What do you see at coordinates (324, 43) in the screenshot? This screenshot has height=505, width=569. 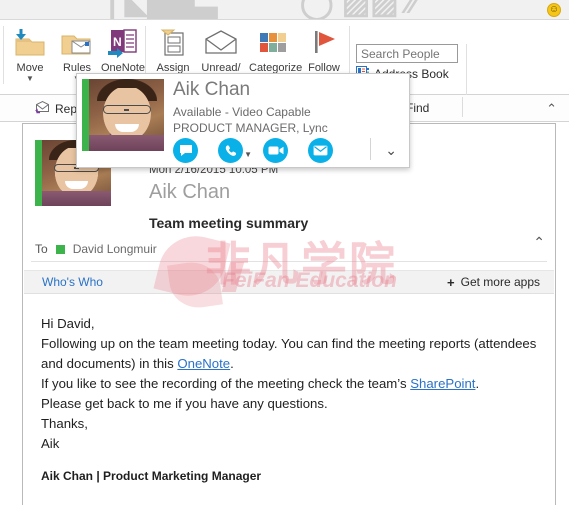 I see `follow-up-flag-icon` at bounding box center [324, 43].